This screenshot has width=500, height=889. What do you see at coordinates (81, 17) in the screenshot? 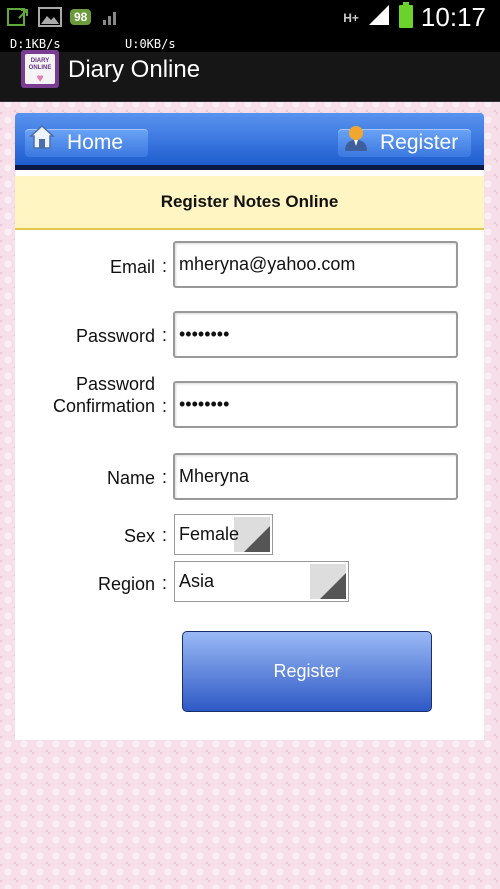
I see `notification-badge: 98` at bounding box center [81, 17].